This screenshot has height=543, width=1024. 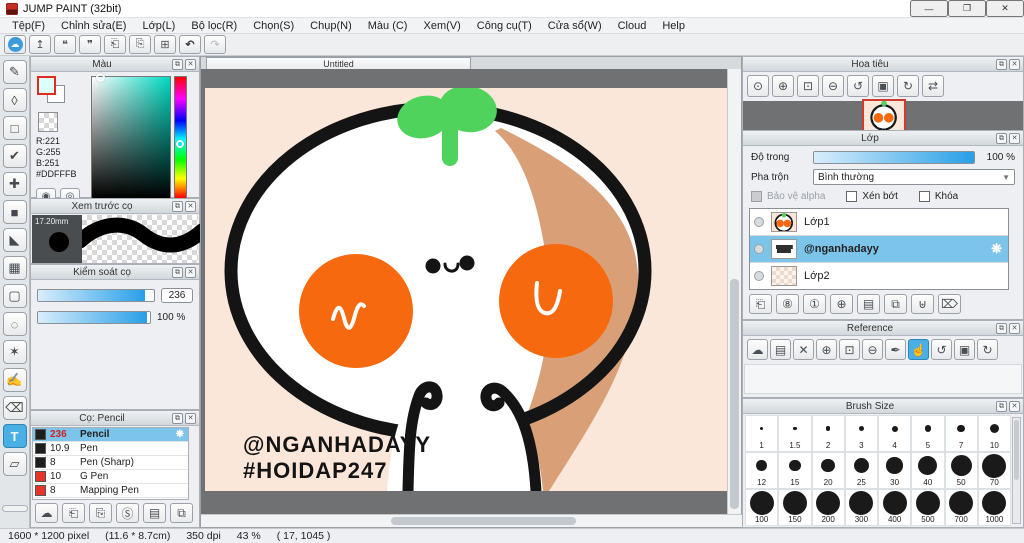 I want to click on eyedropper-button: ✒, so click(x=895, y=349).